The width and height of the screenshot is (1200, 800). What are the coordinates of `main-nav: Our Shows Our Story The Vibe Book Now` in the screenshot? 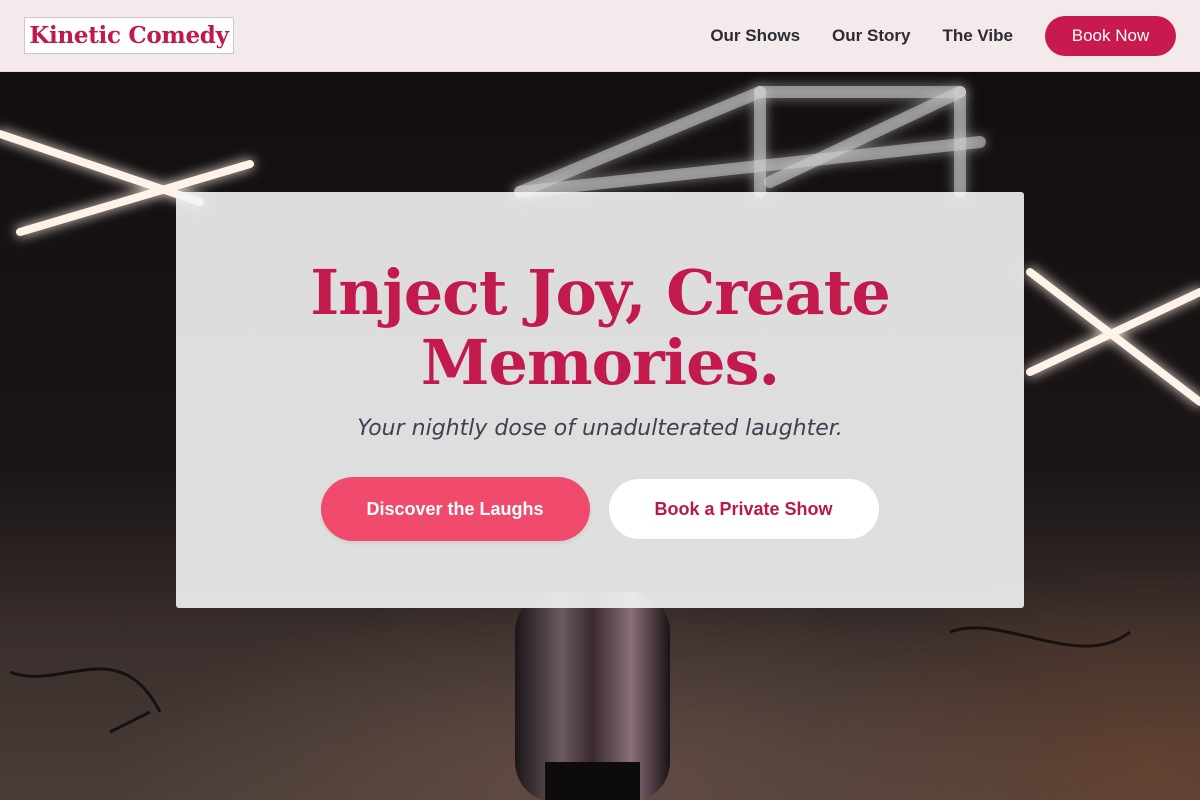 It's located at (943, 35).